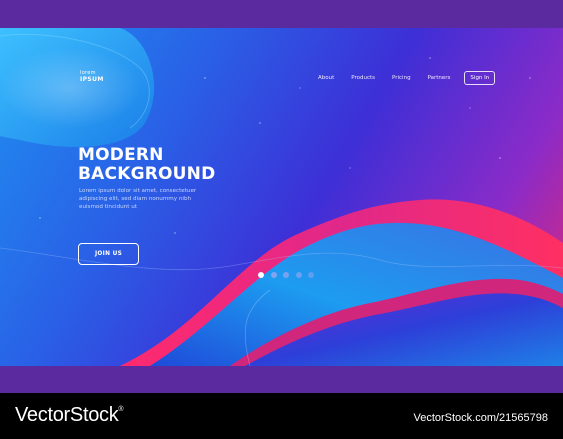  What do you see at coordinates (480, 418) in the screenshot?
I see `watermark-site: VectorStock.com/21565798` at bounding box center [480, 418].